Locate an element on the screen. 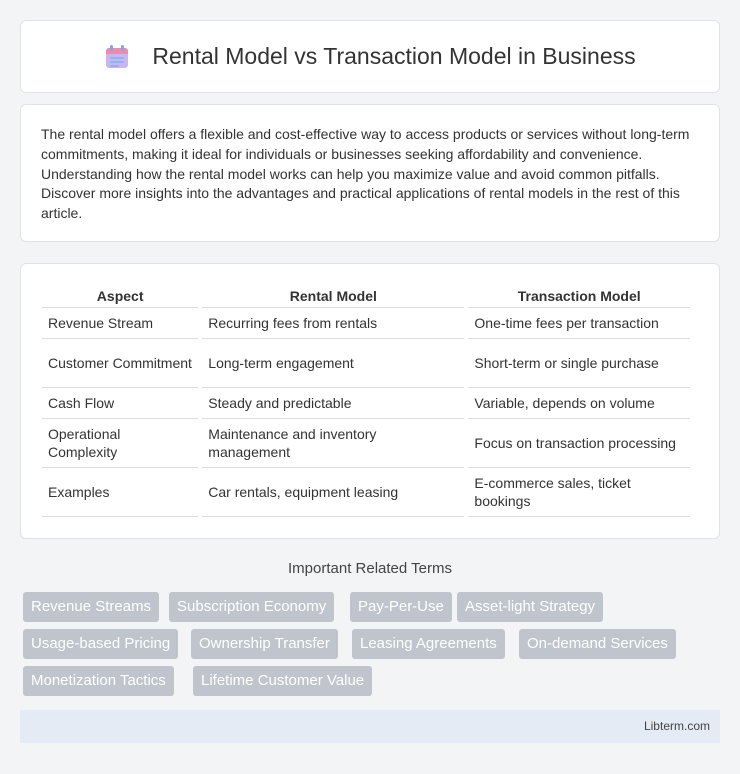 This screenshot has height=774, width=740. table-cell: E-commerce sales, ticket bookings is located at coordinates (579, 492).